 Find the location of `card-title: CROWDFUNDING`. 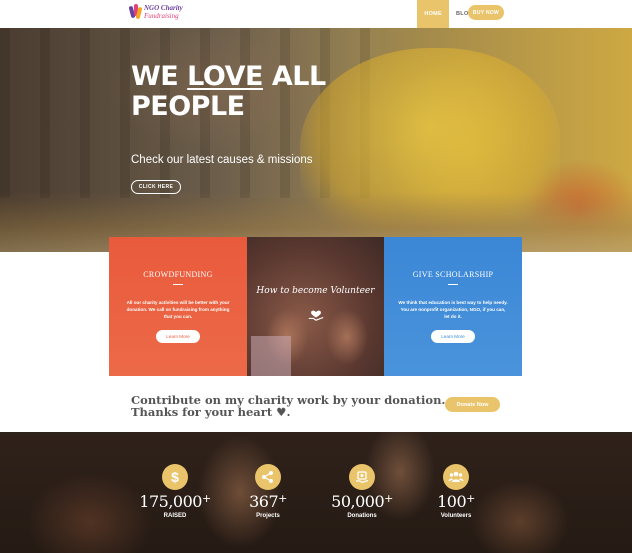

card-title: CROWDFUNDING is located at coordinates (178, 274).